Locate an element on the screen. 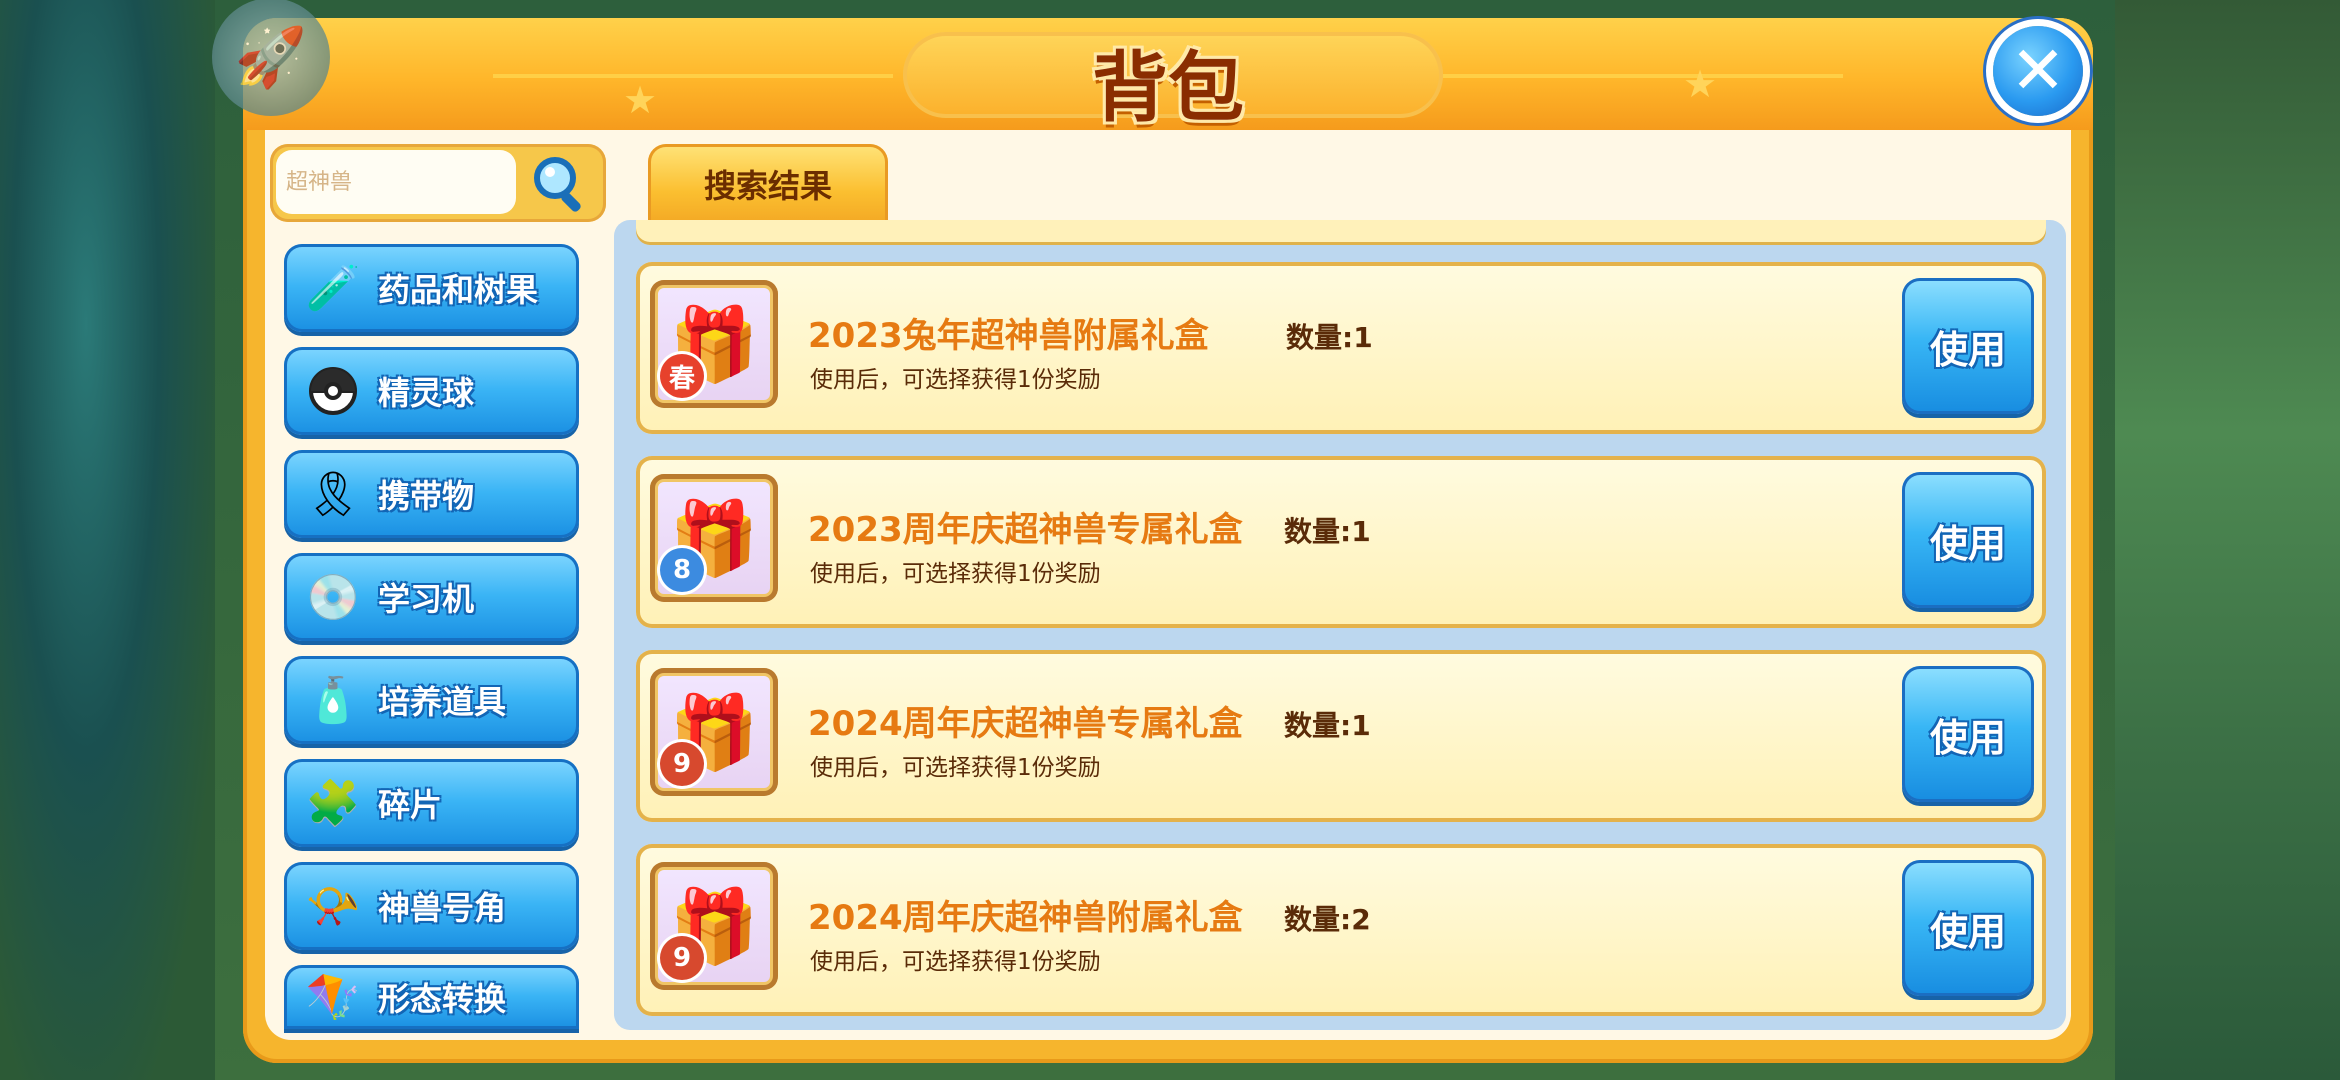 This screenshot has width=2340, height=1080. sidebar-item-held-items: 🎗 携带物 is located at coordinates (431, 494).